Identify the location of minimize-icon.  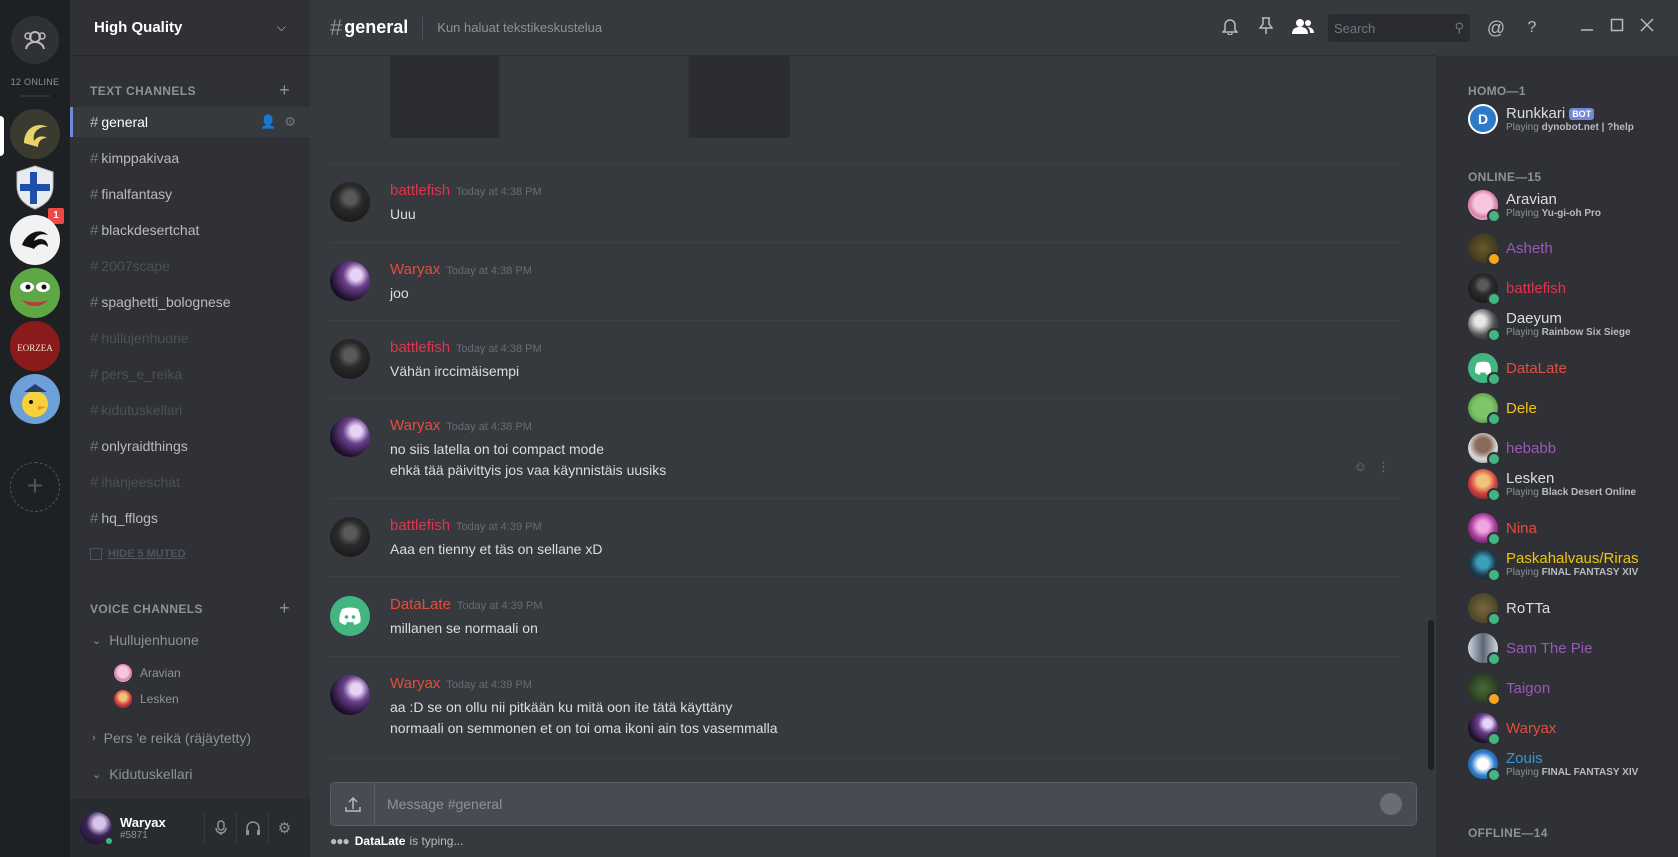
(1587, 27).